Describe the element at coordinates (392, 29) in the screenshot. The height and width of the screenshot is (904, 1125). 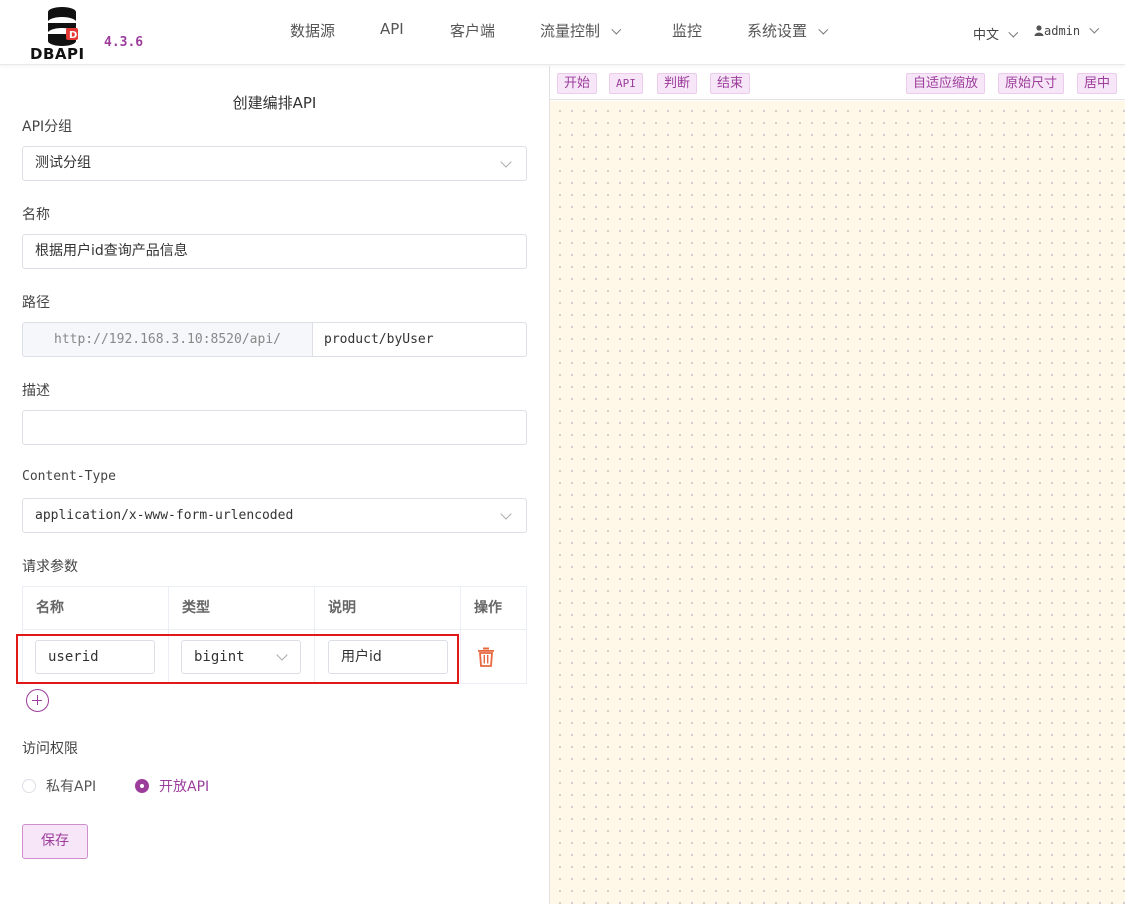
I see `nav-api: API` at that location.